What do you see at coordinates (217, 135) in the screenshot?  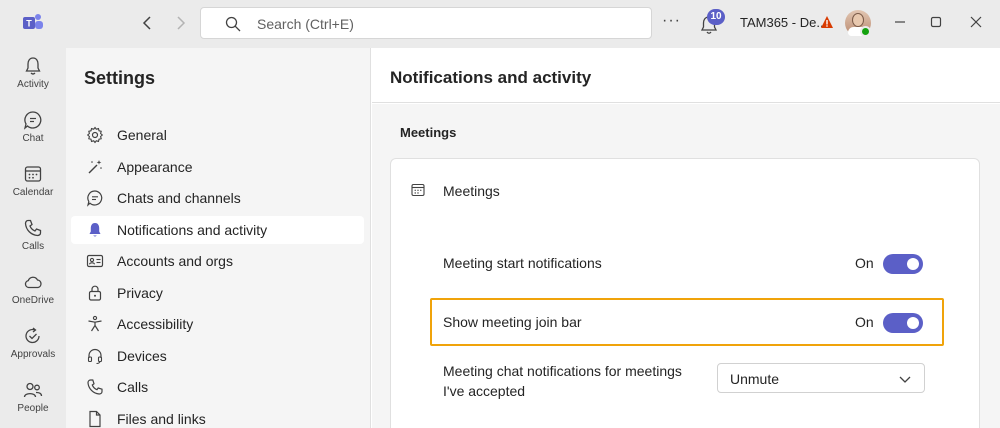 I see `settings-item-general: General` at bounding box center [217, 135].